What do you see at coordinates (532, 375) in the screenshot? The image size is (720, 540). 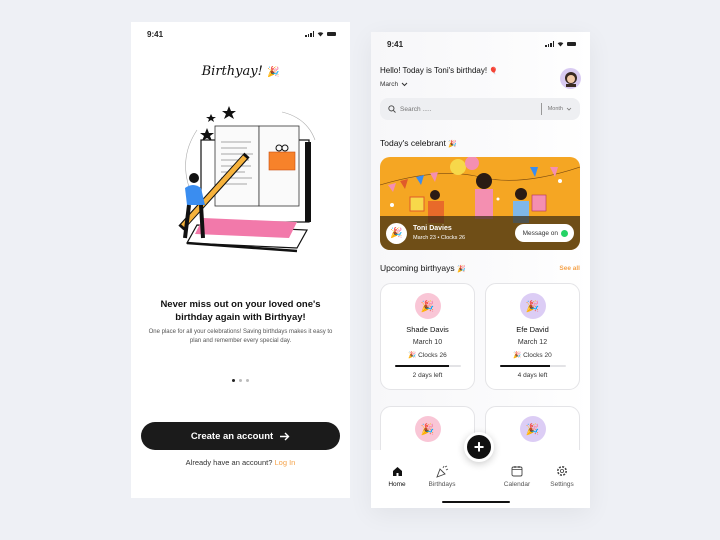 I see `card-days-left: 4 days left` at bounding box center [532, 375].